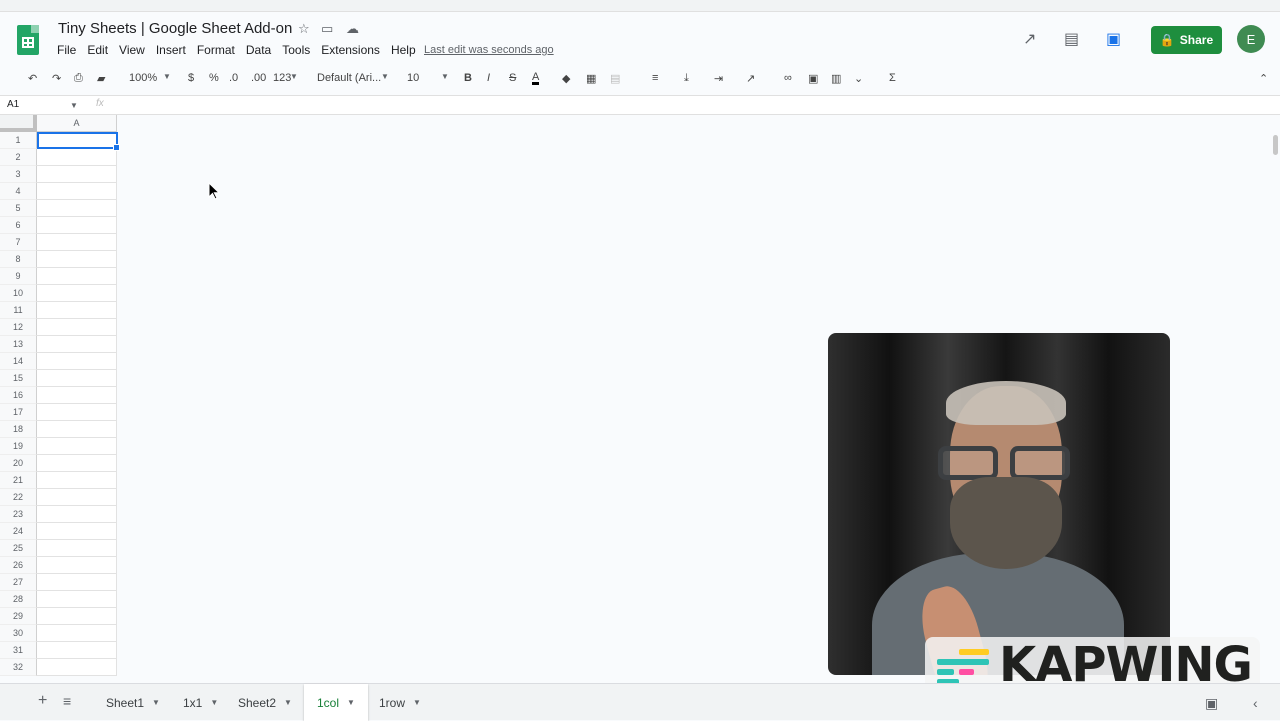  I want to click on menu-file: File, so click(66, 50).